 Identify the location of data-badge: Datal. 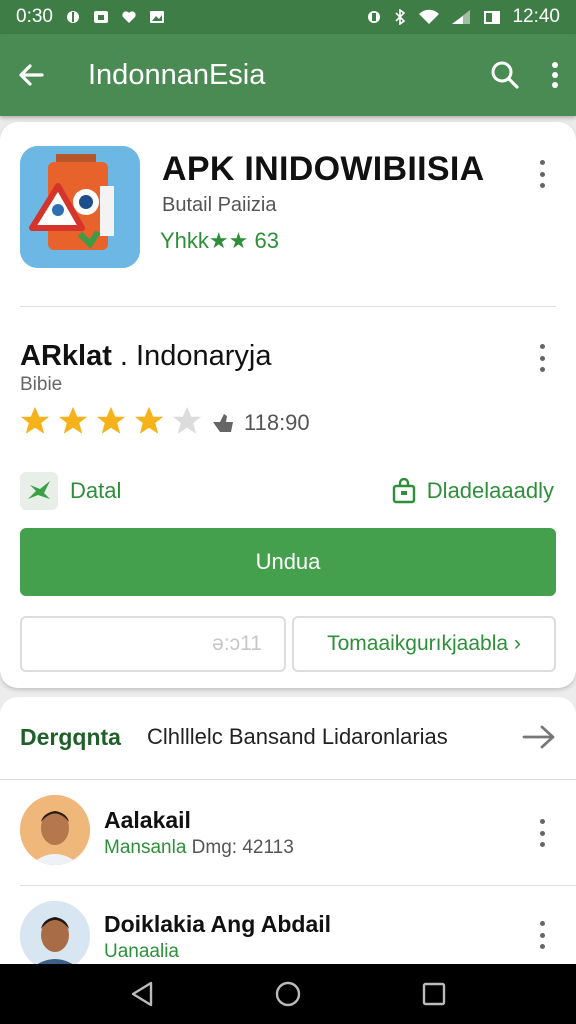
(70, 491).